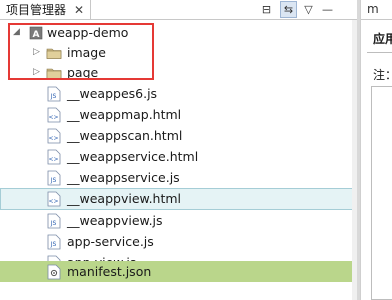 The width and height of the screenshot is (392, 300). Describe the element at coordinates (288, 9) in the screenshot. I see `link-with-editor-icon: ⇆` at that location.